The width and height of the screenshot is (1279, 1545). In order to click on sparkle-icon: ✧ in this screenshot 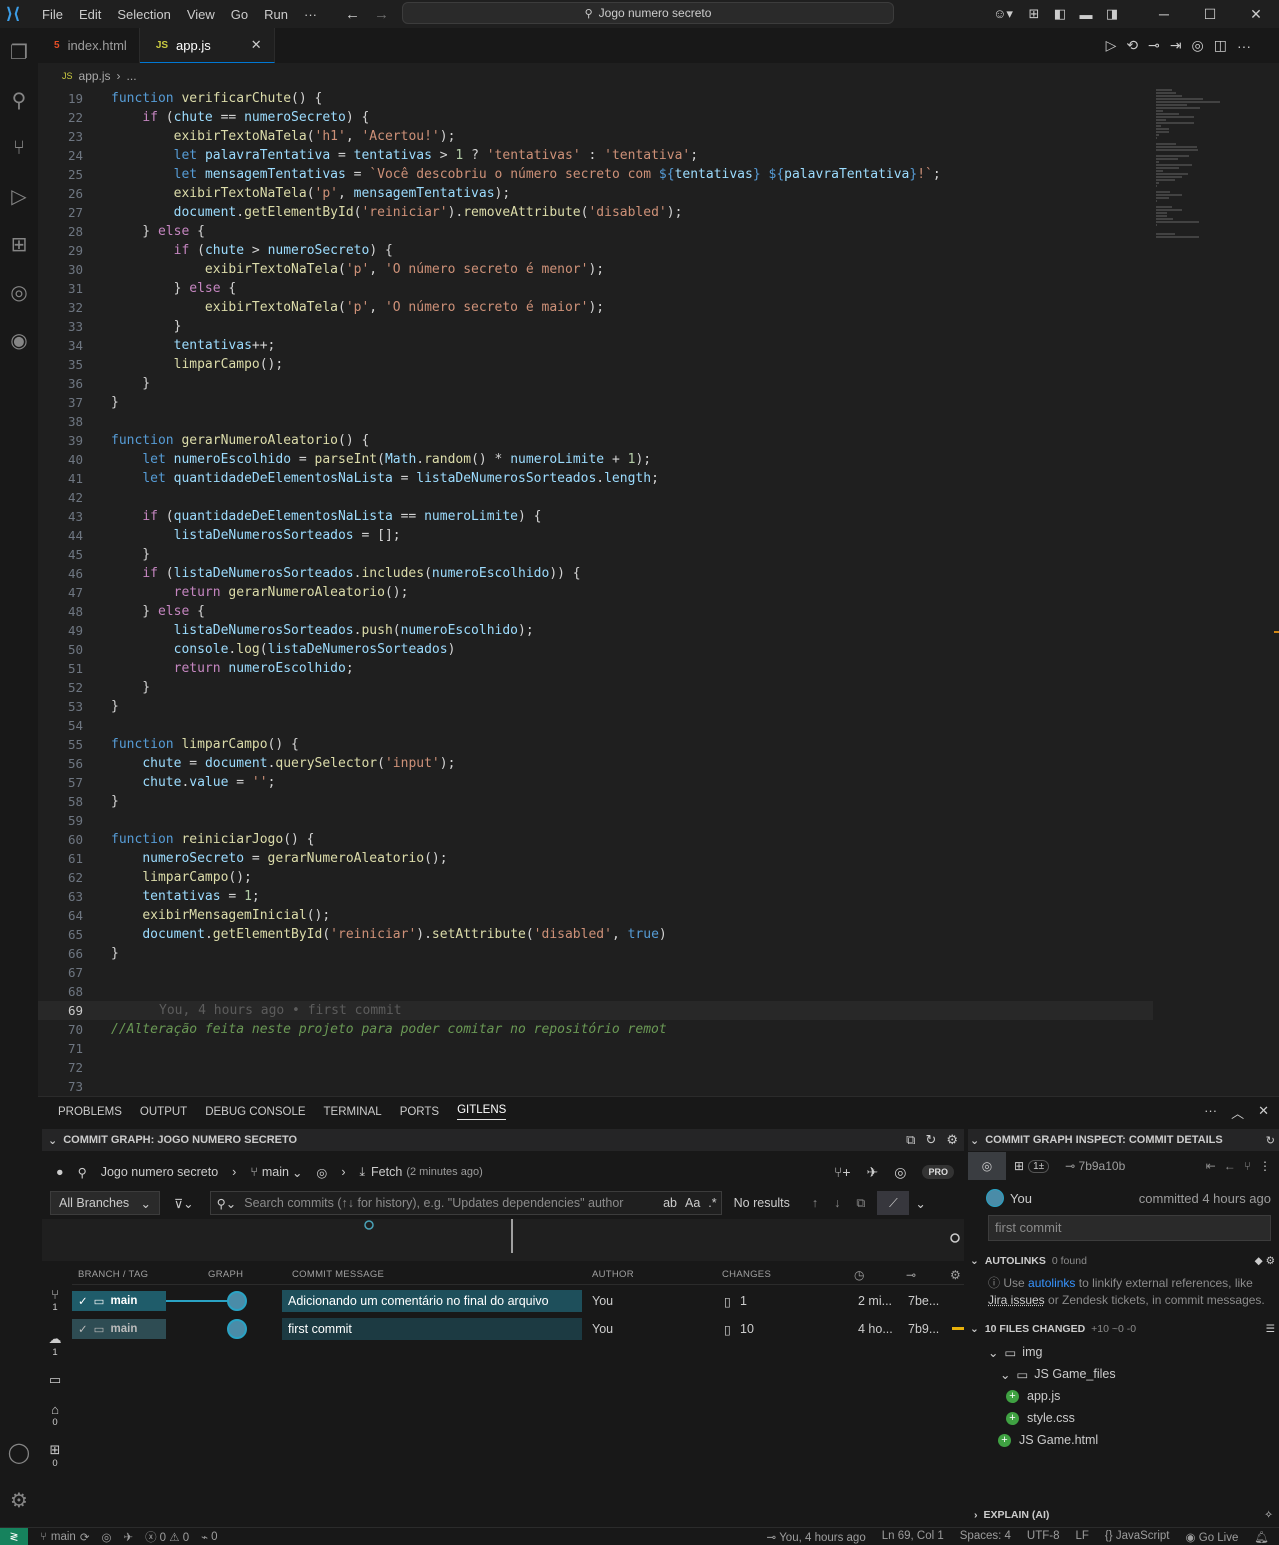, I will do `click(1268, 1515)`.